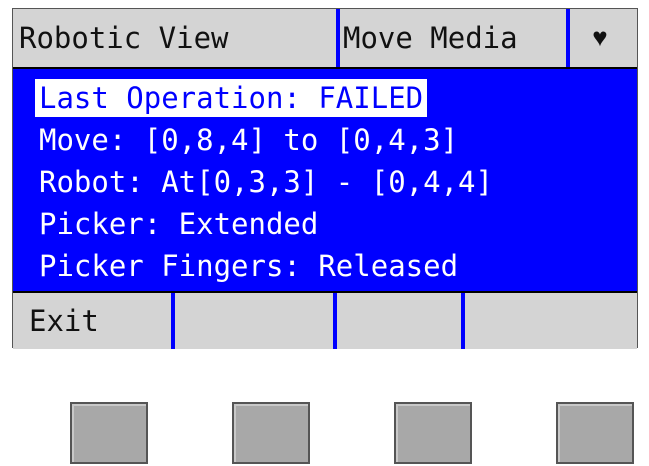 Image resolution: width=649 pixels, height=466 pixels. Describe the element at coordinates (178, 38) in the screenshot. I see `tab-robotic-view: Robotic View` at that location.